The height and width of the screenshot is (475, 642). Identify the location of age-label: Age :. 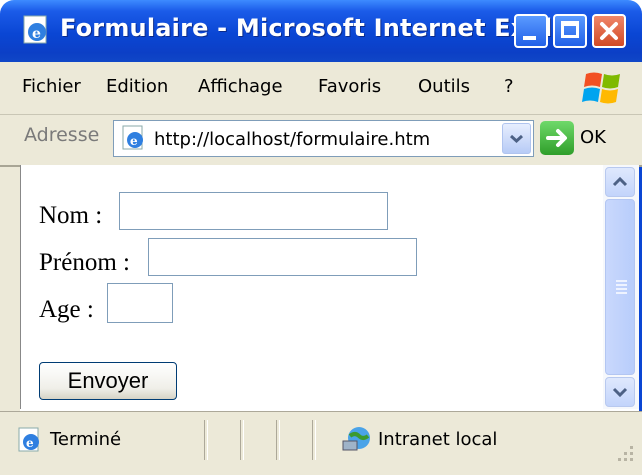
(66, 309).